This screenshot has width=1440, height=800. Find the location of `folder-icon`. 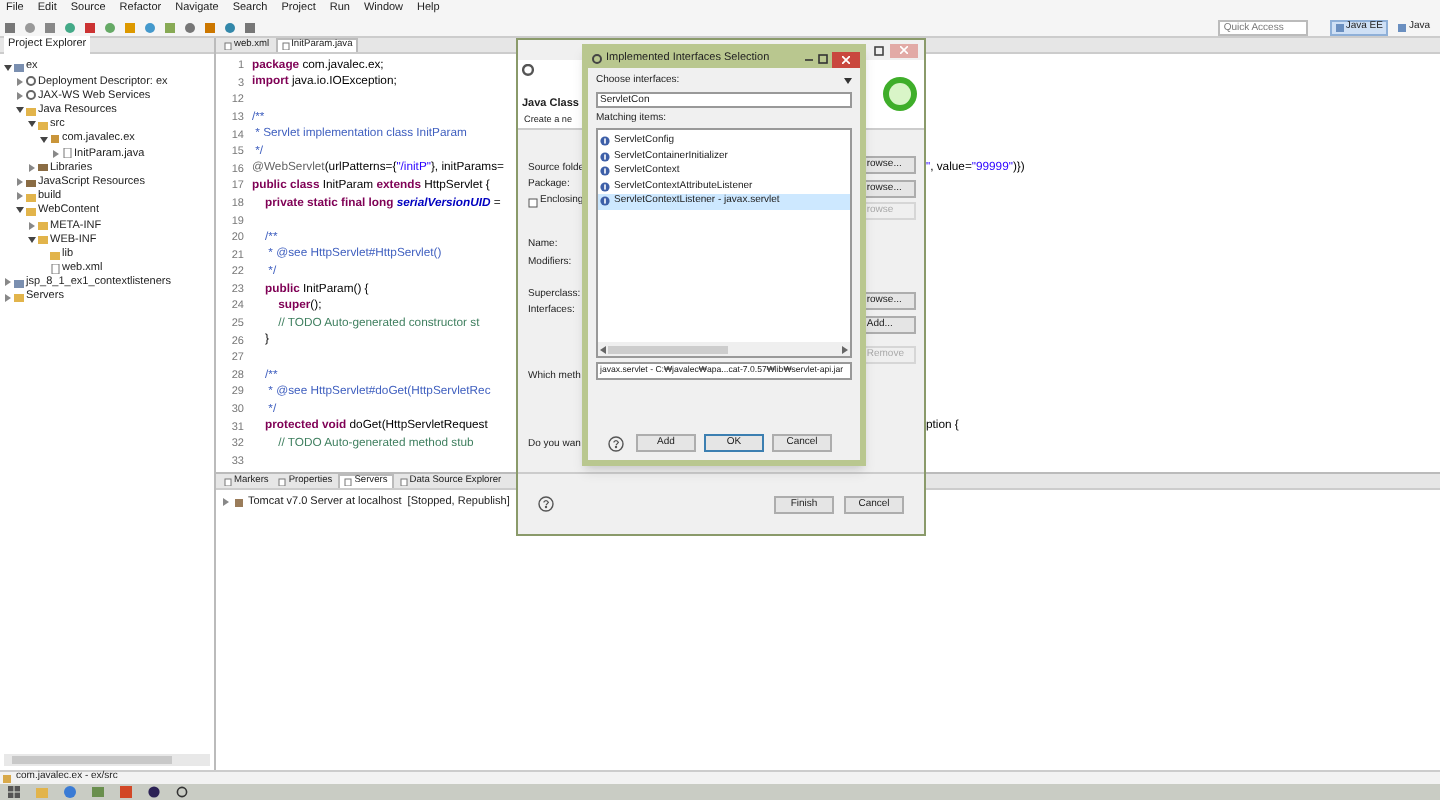

folder-icon is located at coordinates (19, 297).